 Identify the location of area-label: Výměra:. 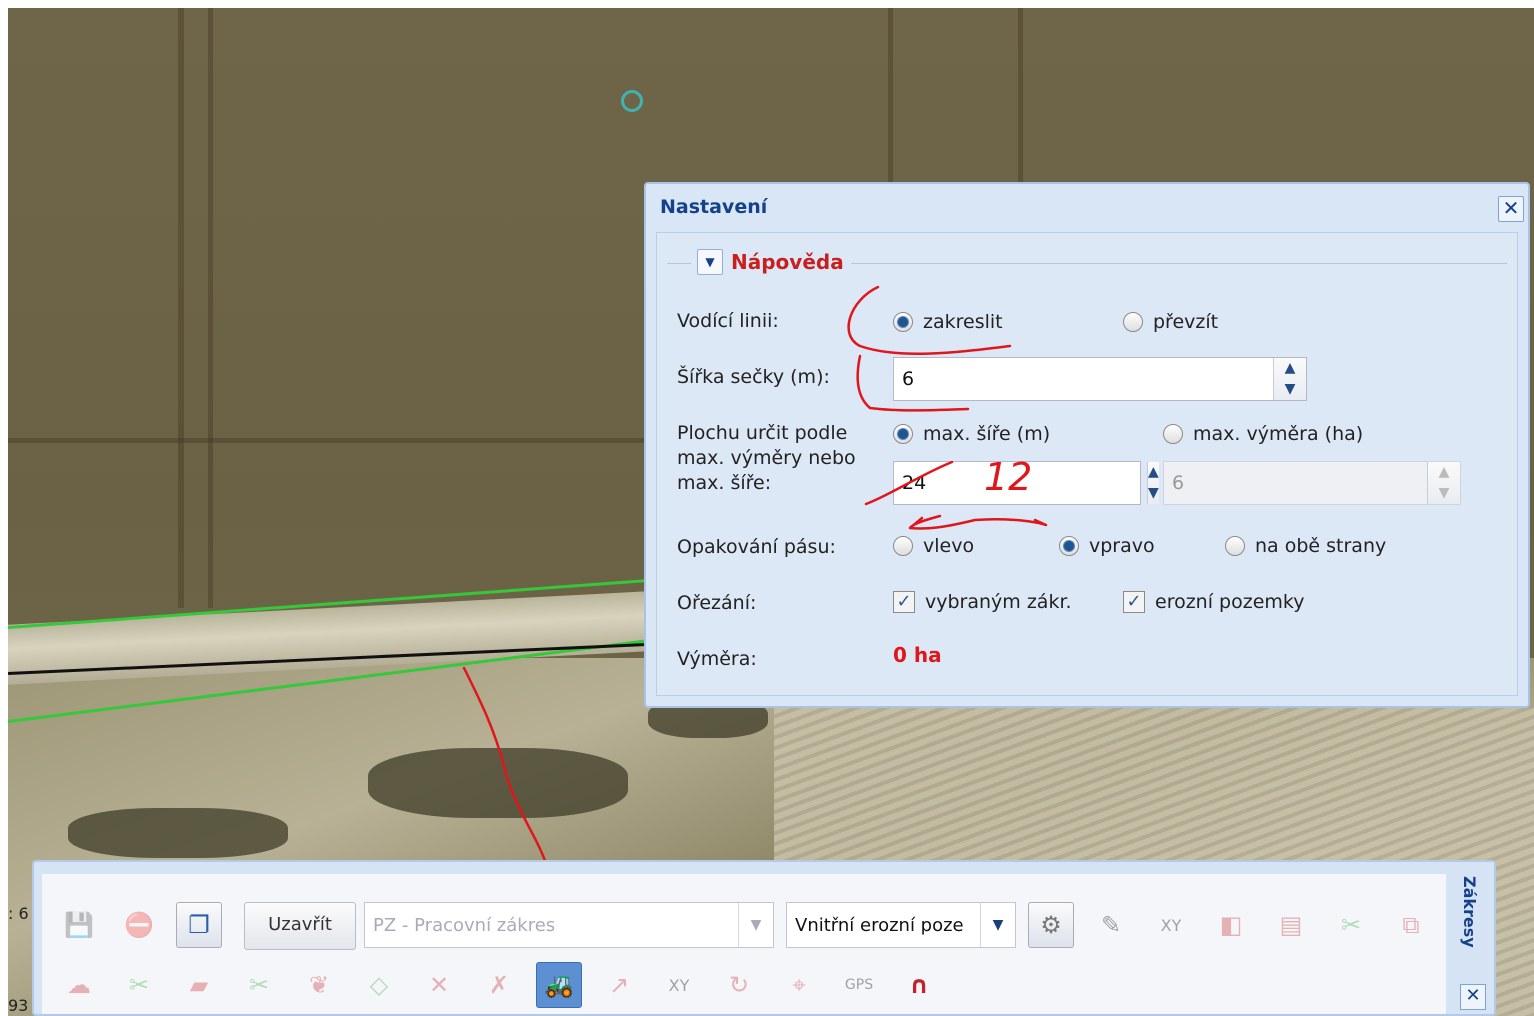
(717, 659).